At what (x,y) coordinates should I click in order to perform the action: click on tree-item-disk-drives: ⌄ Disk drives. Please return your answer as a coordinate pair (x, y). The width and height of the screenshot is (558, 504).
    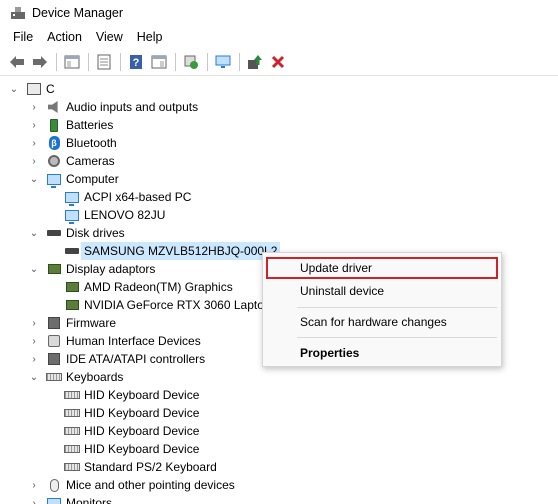
    Looking at the image, I should click on (76, 233).